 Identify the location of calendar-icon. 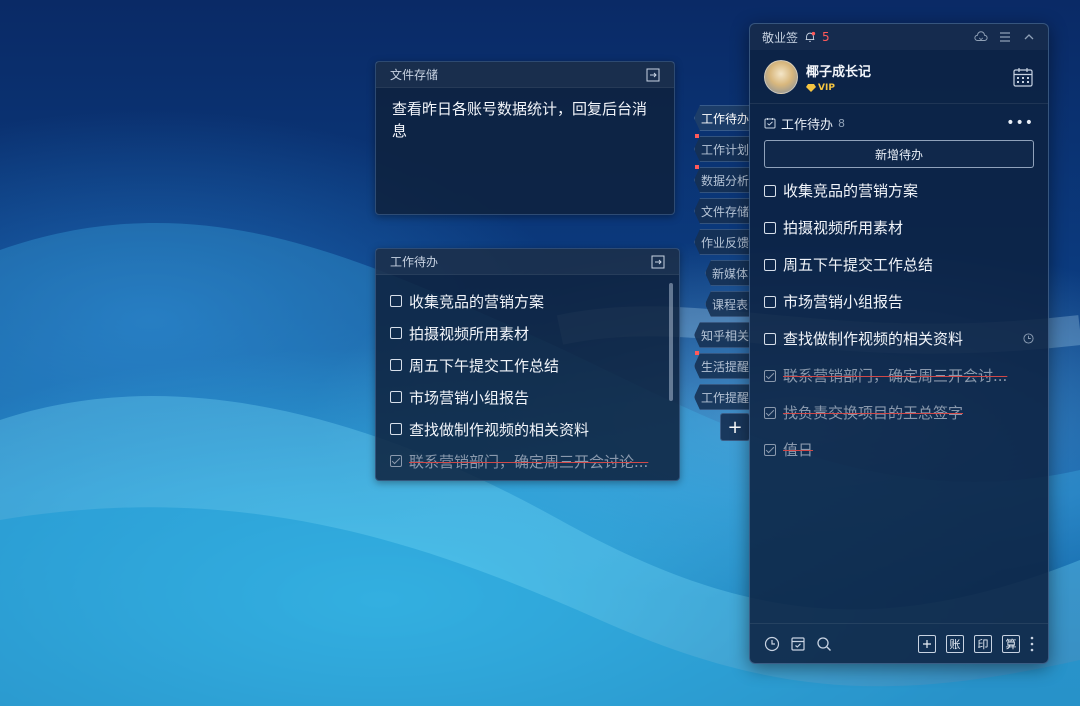
(1023, 77).